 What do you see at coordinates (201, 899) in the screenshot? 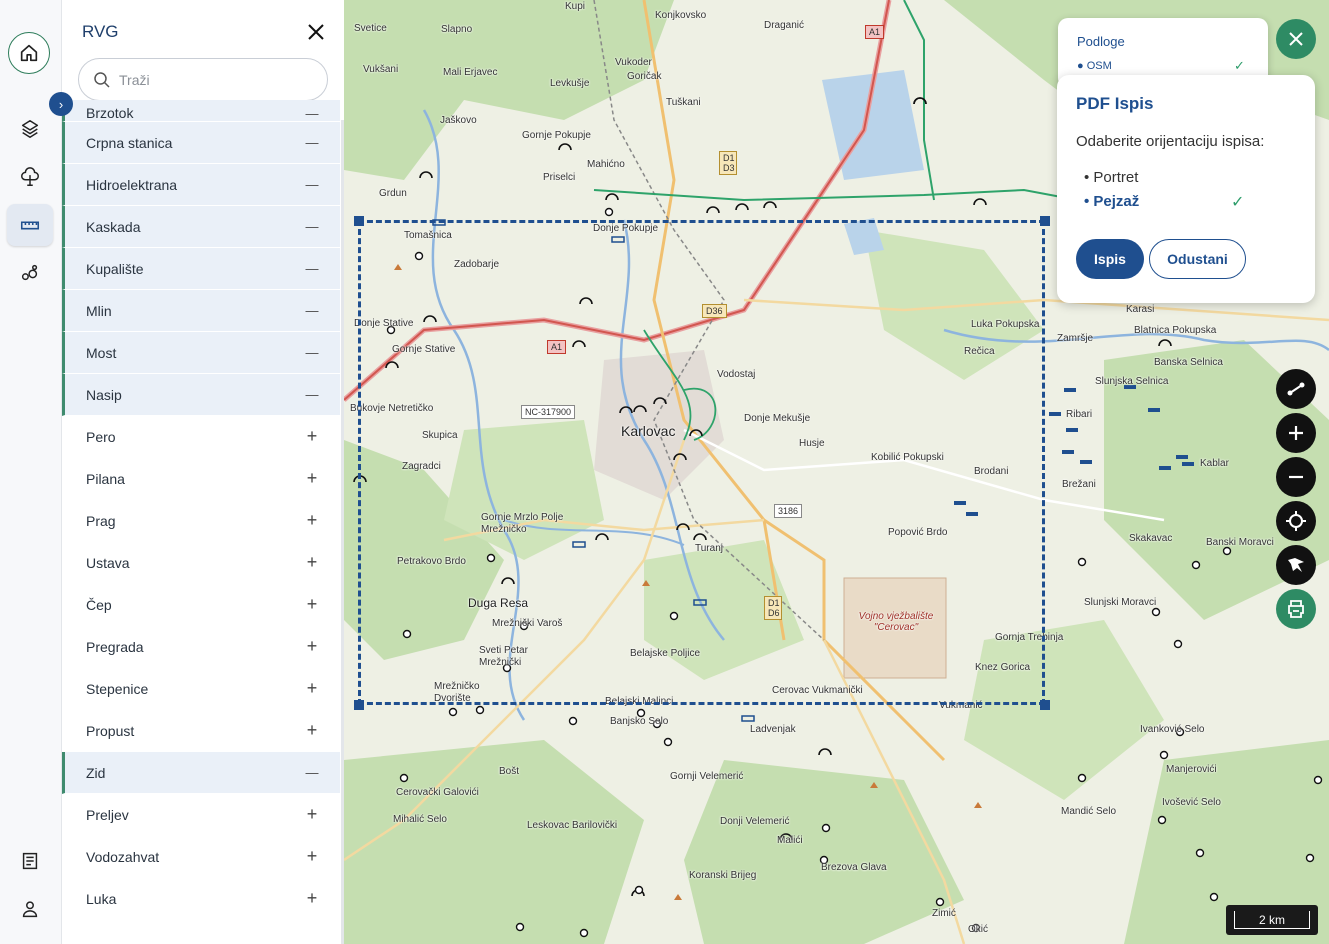
I see `structure-type-row: Luka +` at bounding box center [201, 899].